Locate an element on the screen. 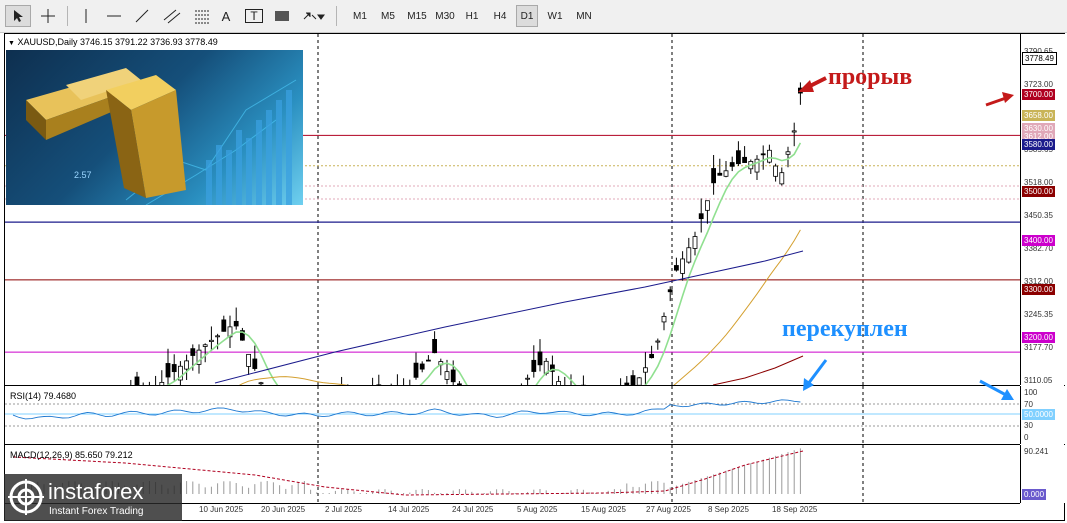 This screenshot has width=1067, height=523. instaforex-logo: instaforex Instant Forex Trading is located at coordinates (93, 497).